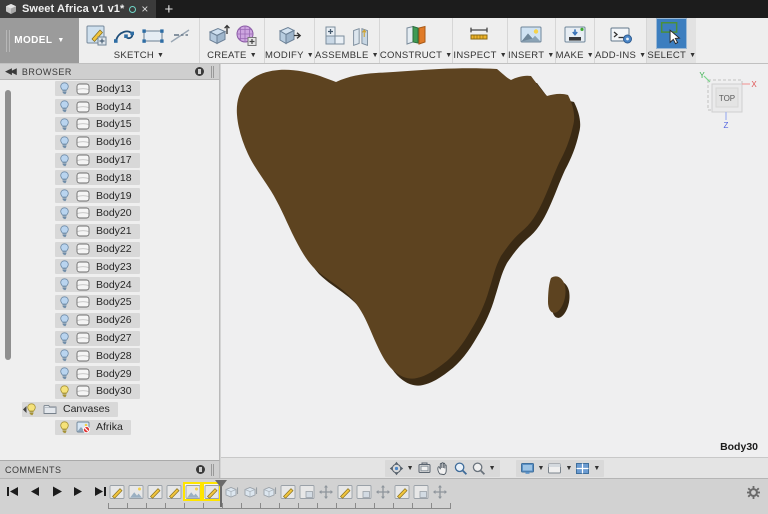  I want to click on grid-snap-icon, so click(554, 468).